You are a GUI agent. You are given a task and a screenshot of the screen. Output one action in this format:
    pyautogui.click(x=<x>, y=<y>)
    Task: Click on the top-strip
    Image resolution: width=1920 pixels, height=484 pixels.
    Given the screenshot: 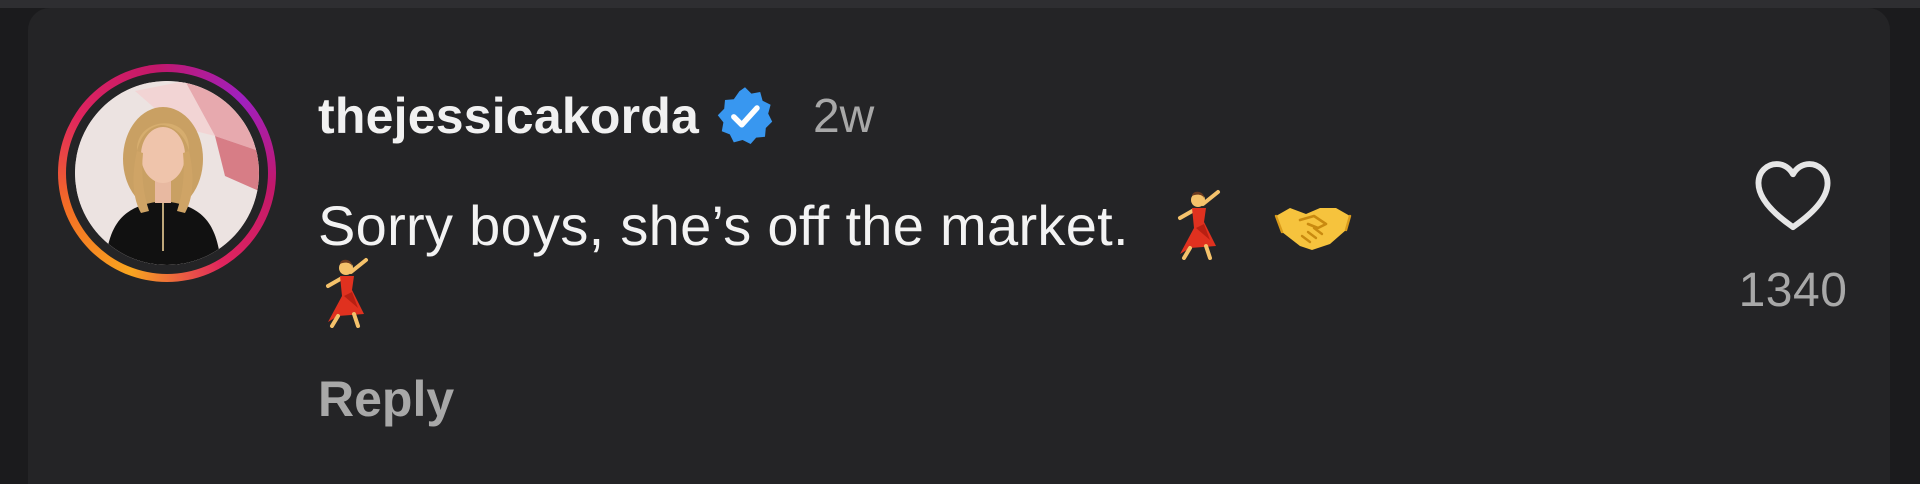 What is the action you would take?
    pyautogui.click(x=960, y=4)
    